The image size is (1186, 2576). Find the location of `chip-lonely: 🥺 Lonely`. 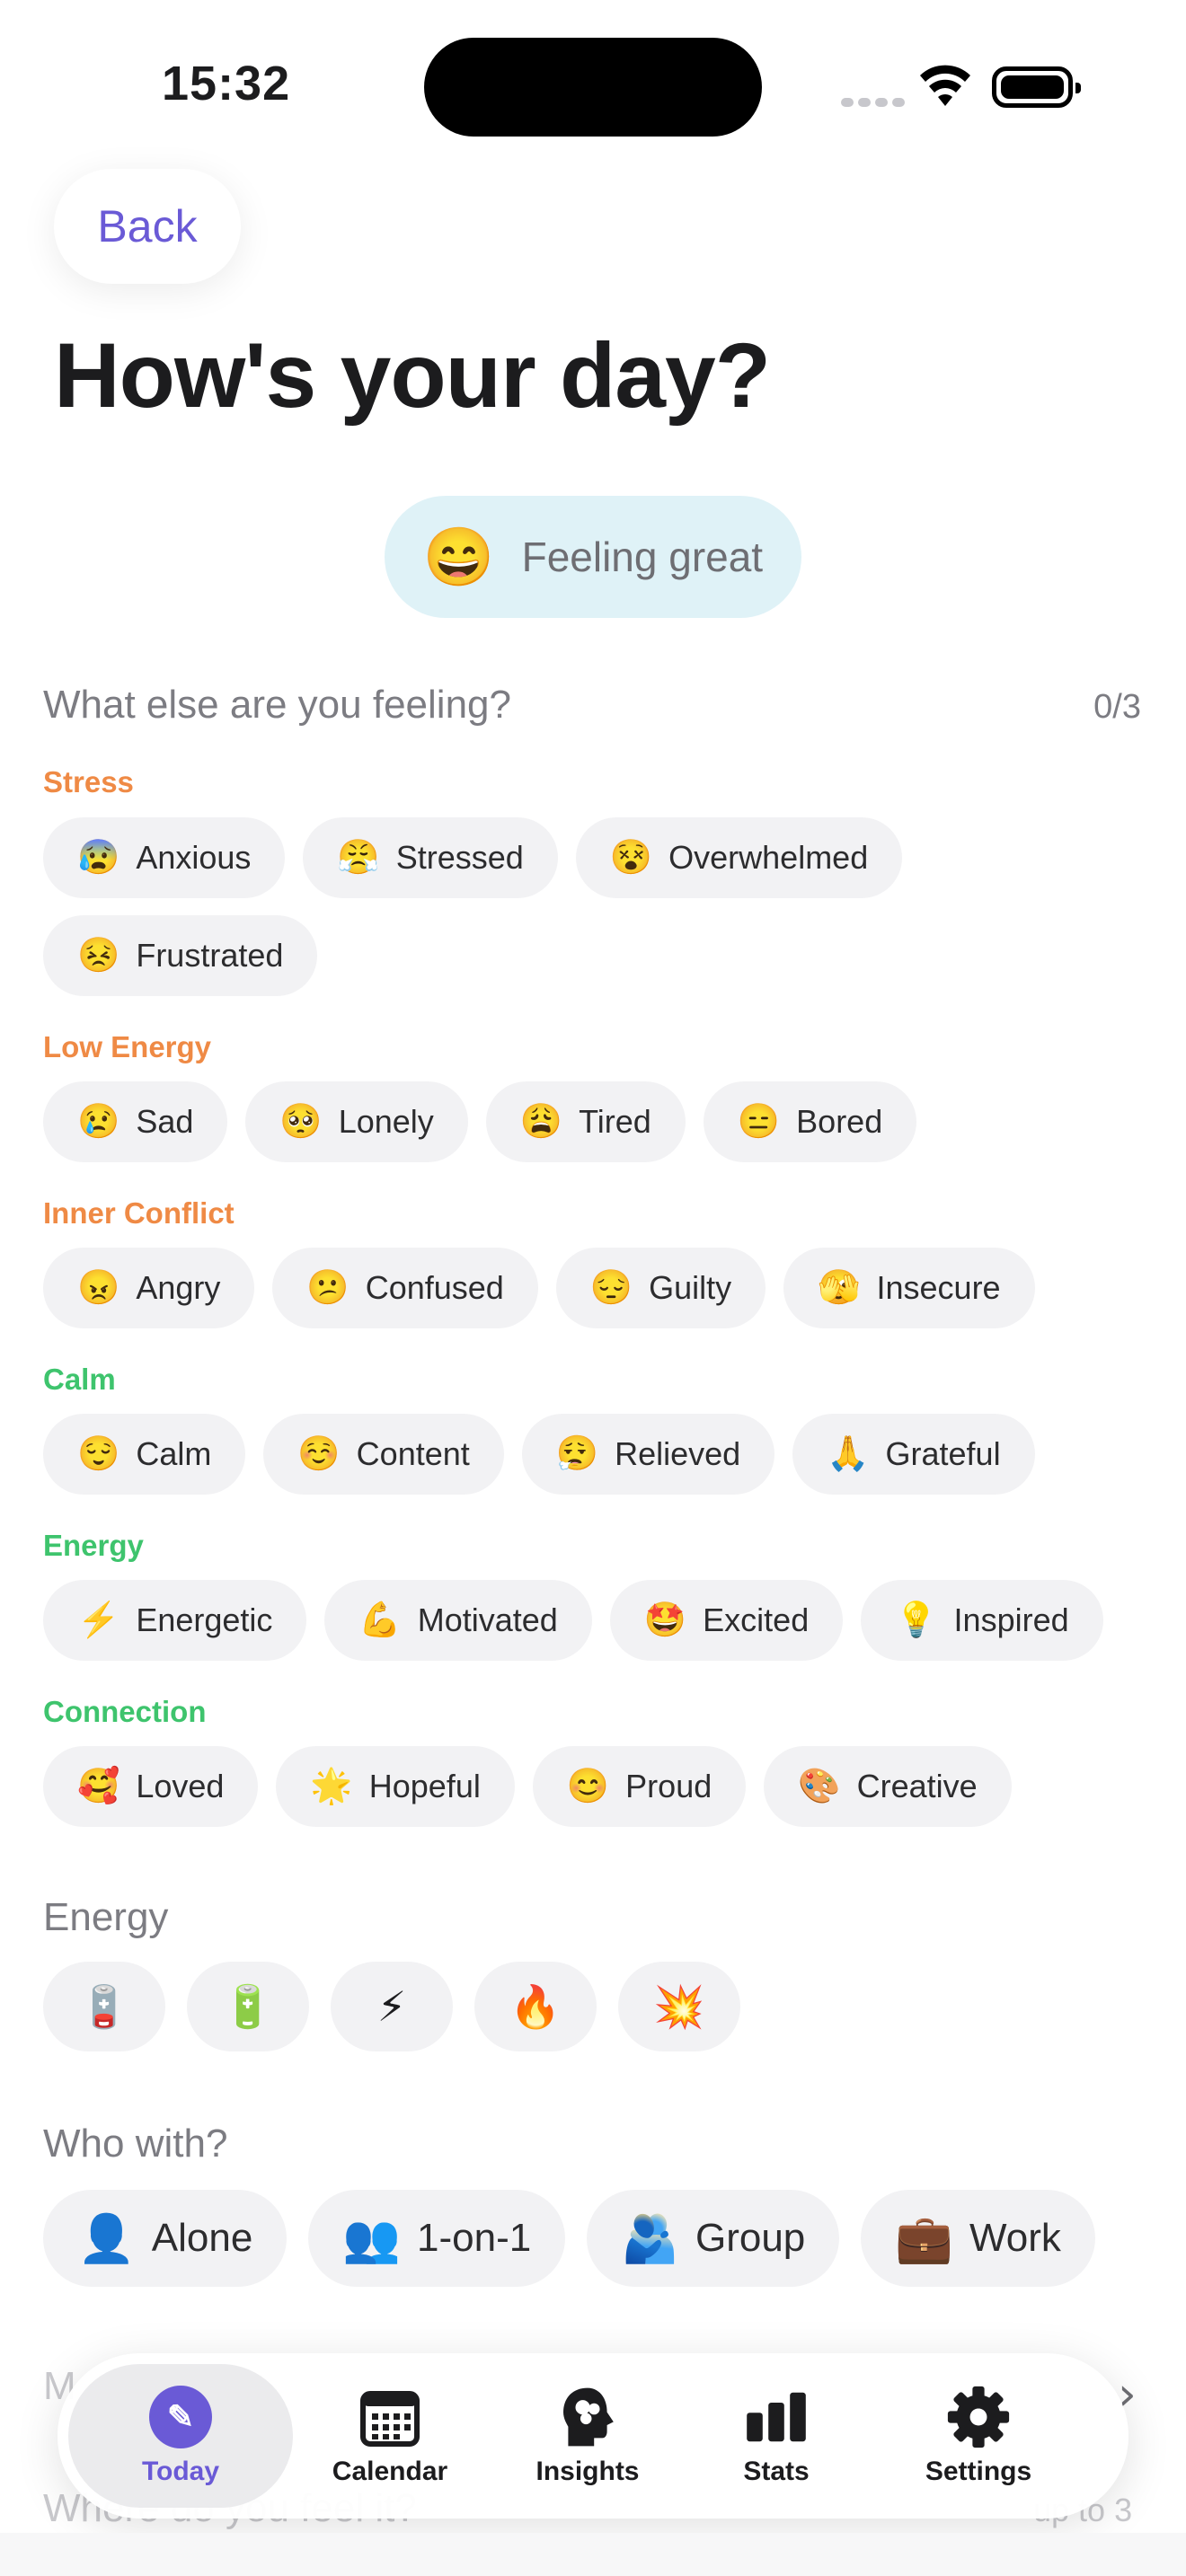

chip-lonely: 🥺 Lonely is located at coordinates (356, 1121).